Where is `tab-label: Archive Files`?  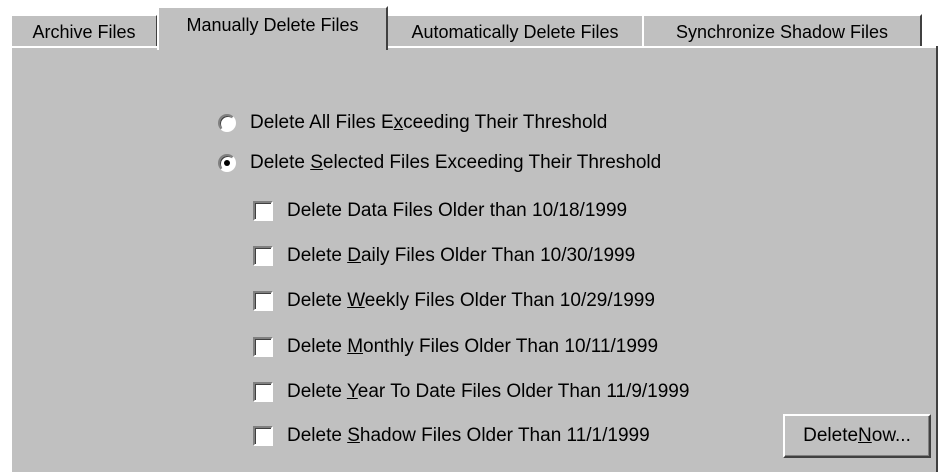
tab-label: Archive Files is located at coordinates (84, 31).